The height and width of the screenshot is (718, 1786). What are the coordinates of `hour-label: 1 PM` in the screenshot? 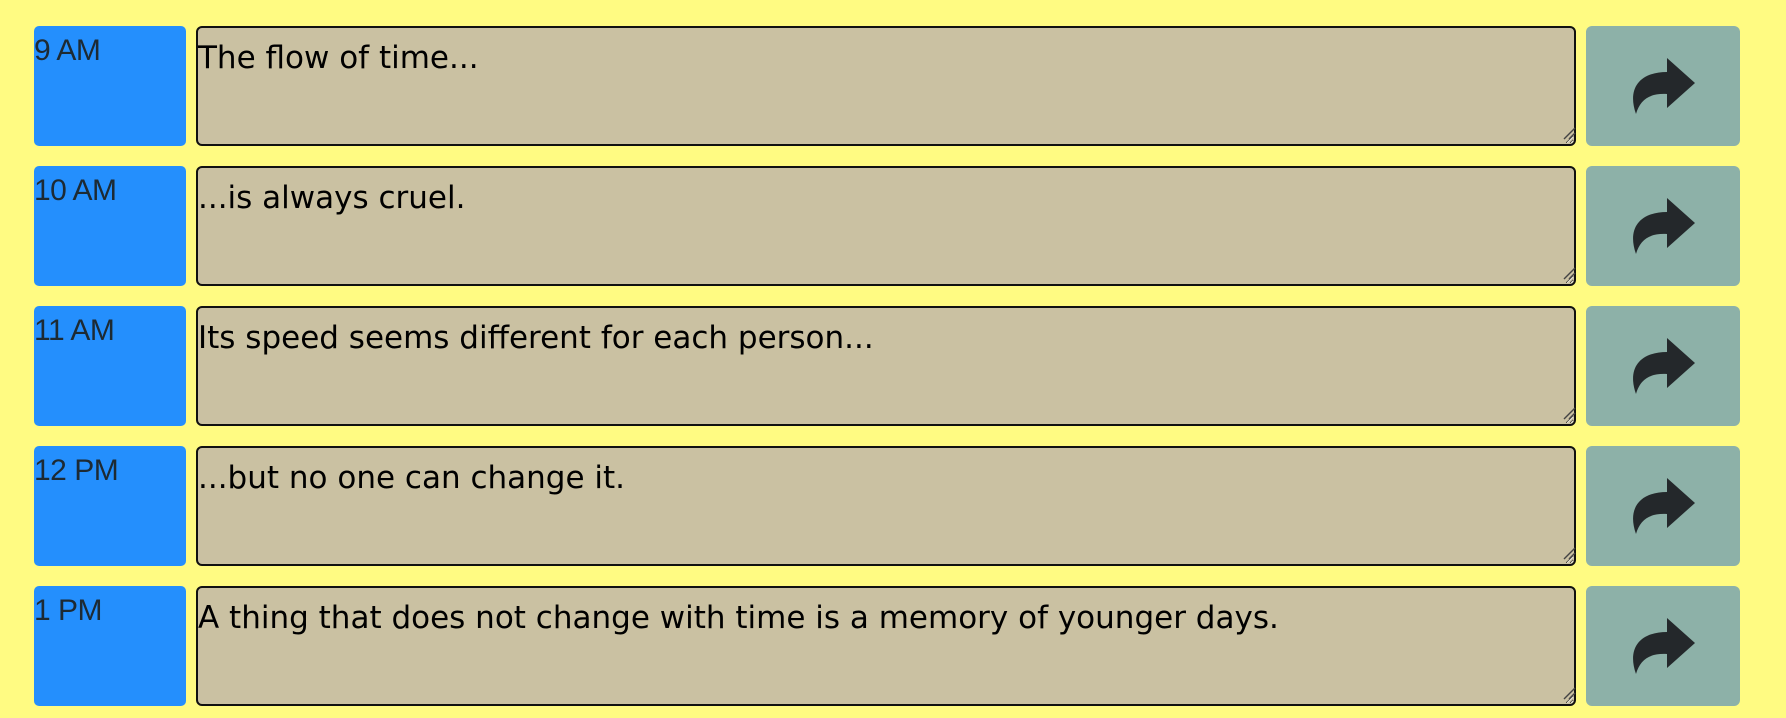 It's located at (110, 646).